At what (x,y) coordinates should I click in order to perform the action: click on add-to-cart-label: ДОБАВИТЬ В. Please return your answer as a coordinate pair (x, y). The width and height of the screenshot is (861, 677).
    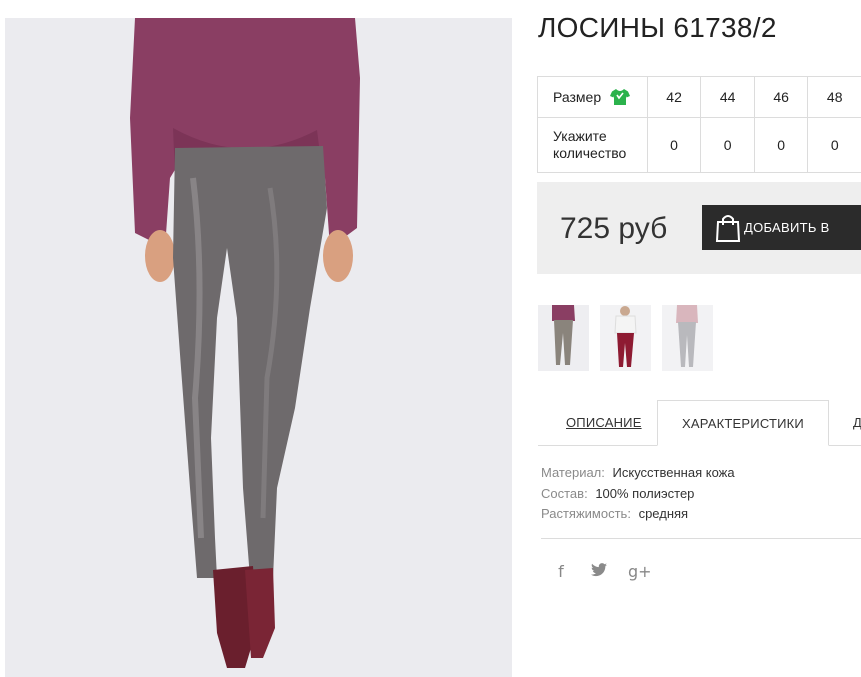
    Looking at the image, I should click on (787, 227).